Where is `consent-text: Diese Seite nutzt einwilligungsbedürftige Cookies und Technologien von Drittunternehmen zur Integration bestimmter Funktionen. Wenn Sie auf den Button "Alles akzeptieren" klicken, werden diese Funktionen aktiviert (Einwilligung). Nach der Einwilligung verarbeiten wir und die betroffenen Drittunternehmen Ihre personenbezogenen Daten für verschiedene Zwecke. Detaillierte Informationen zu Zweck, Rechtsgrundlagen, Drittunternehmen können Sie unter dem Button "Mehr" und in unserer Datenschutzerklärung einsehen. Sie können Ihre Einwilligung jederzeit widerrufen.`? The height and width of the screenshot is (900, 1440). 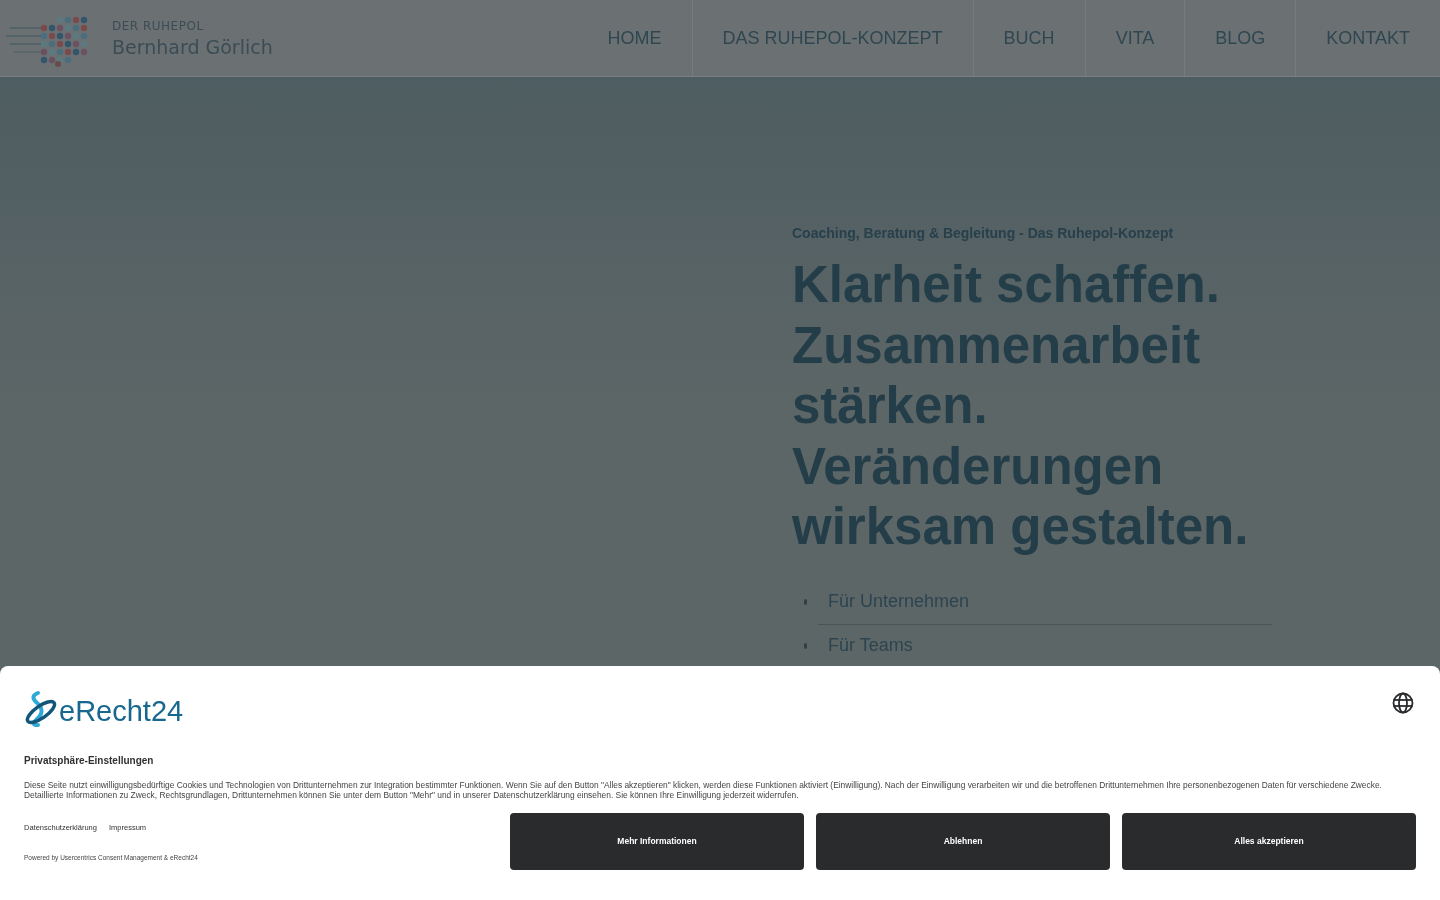
consent-text: Diese Seite nutzt einwilligungsbedürftige Cookies und Technologien von Drittunternehmen zur Integration bestimmter Funktionen. Wenn Sie auf den Button "Alles akzeptieren" klicken, werden diese Funktionen aktiviert (Einwilligung). Nach der Einwilligung verarbeiten wir und die betroffenen Drittunternehmen Ihre personenbezogenen Daten für verschiedene Zwecke. Detaillierte Informationen zu Zweck, Rechtsgrundlagen, Drittunternehmen können Sie unter dem Button "Mehr" und in unserer Datenschutzerklärung einsehen. Sie können Ihre Einwilligung jederzeit widerrufen. is located at coordinates (703, 790).